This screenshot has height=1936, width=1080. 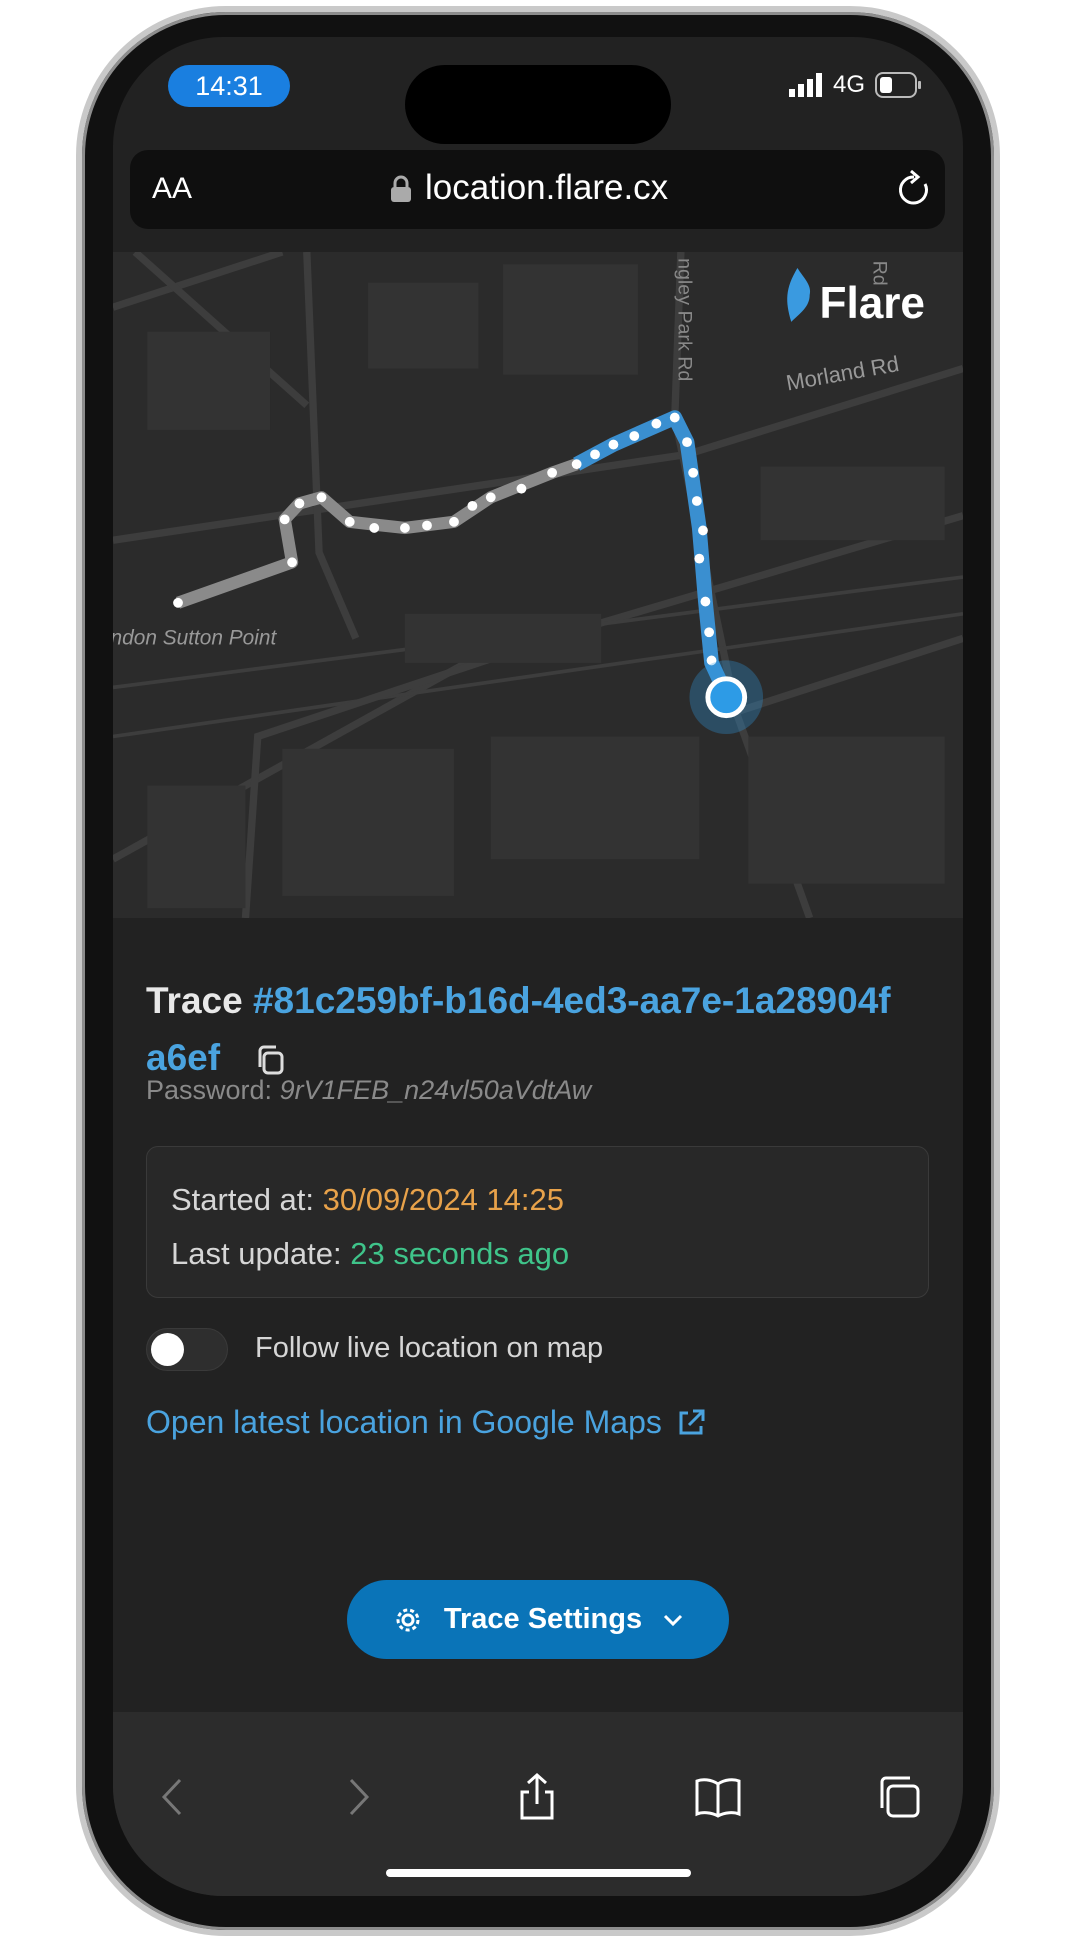 I want to click on url-text: location.flare.cx, so click(x=546, y=188).